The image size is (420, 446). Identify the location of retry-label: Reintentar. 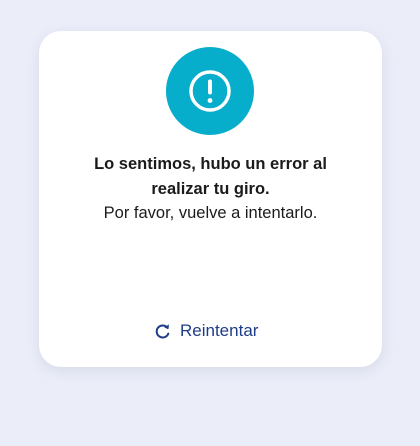
(219, 330).